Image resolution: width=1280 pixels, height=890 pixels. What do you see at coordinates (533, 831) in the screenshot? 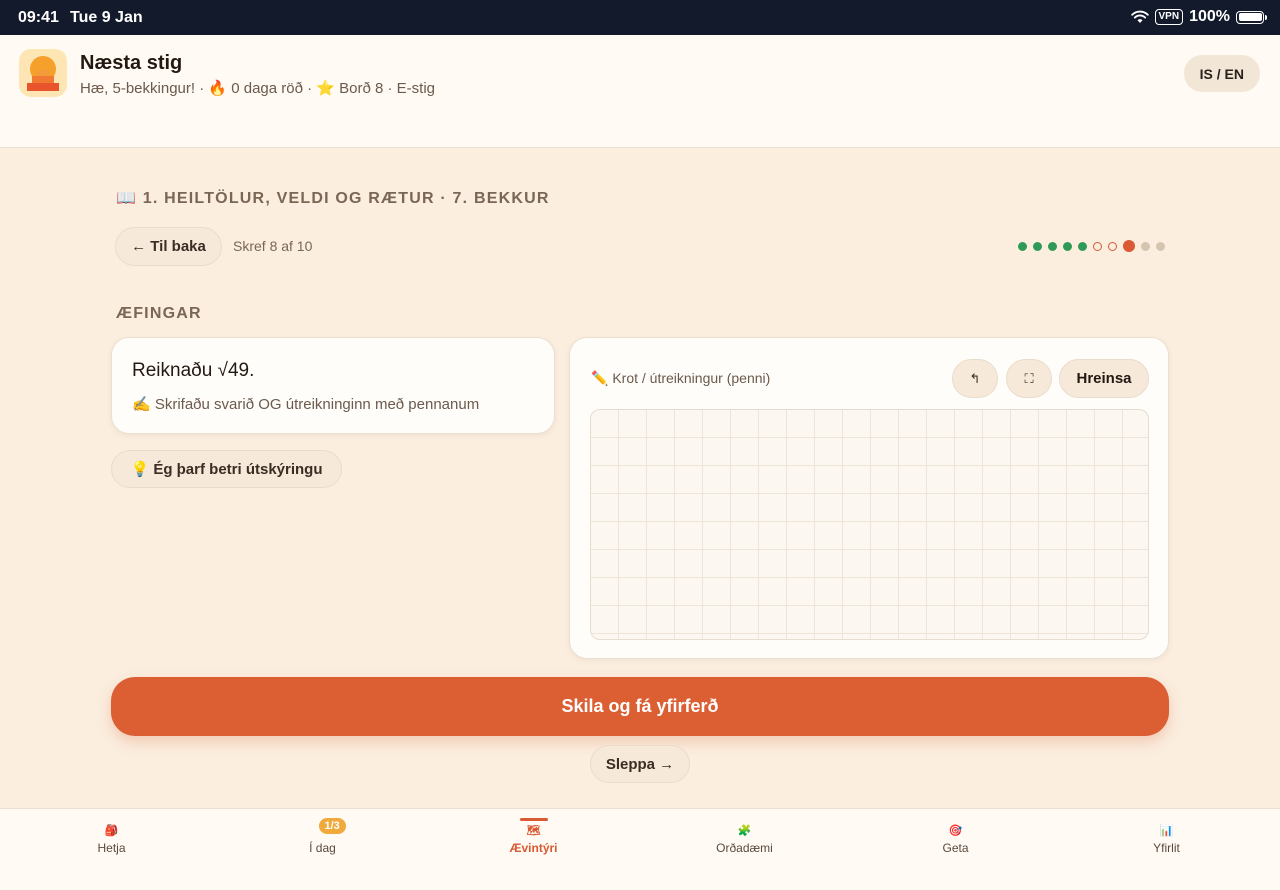
I see `map-icon: 🗺` at bounding box center [533, 831].